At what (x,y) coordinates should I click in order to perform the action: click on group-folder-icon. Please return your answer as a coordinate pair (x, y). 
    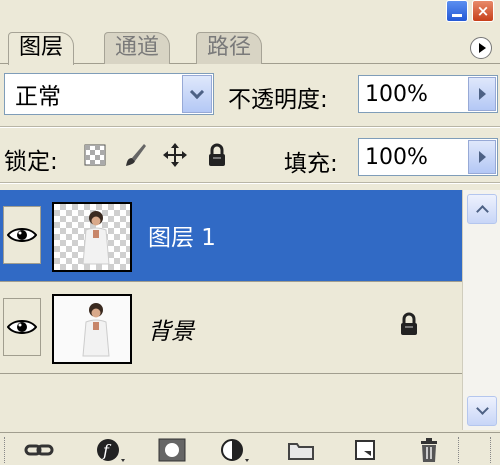
    Looking at the image, I should click on (301, 451).